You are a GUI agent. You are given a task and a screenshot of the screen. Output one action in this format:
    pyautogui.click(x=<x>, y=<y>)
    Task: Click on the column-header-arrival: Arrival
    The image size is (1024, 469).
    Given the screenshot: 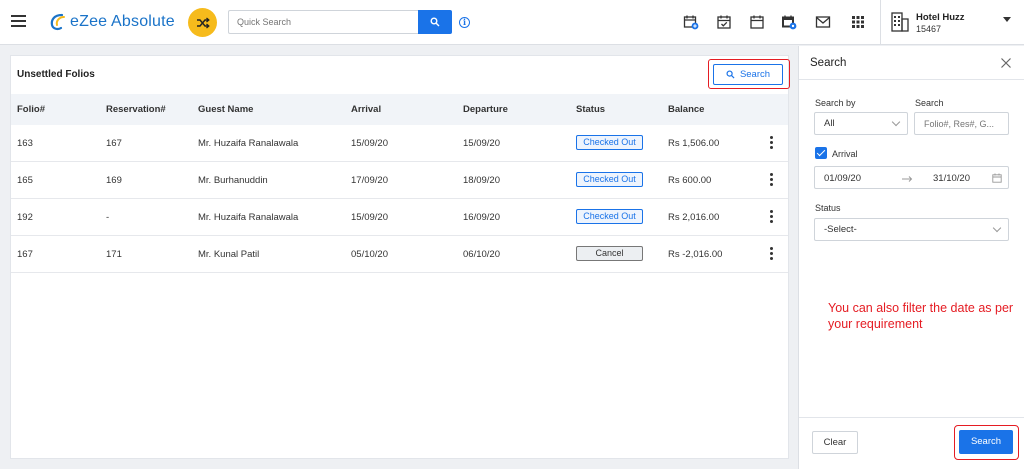 What is the action you would take?
    pyautogui.click(x=366, y=109)
    